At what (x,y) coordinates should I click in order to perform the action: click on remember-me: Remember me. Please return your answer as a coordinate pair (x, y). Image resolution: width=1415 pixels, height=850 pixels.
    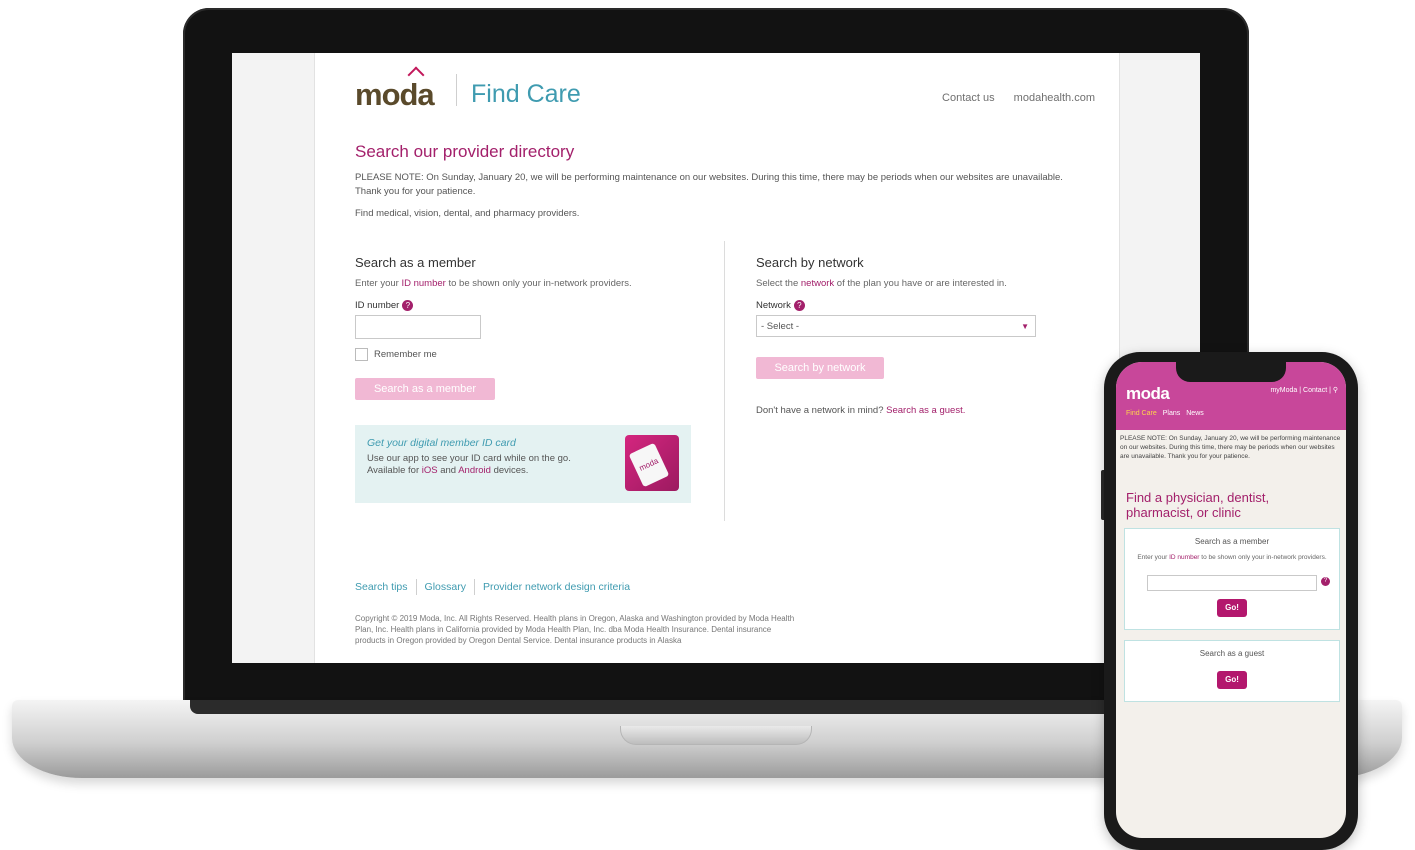
    Looking at the image, I should click on (396, 354).